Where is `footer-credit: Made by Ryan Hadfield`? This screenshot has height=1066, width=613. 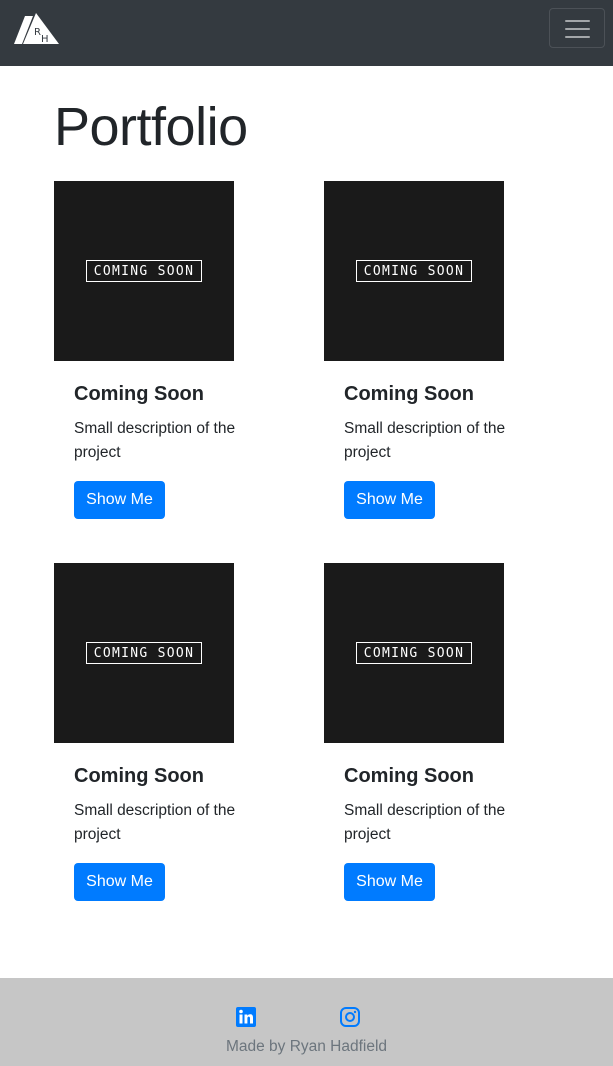 footer-credit: Made by Ryan Hadfield is located at coordinates (306, 1046).